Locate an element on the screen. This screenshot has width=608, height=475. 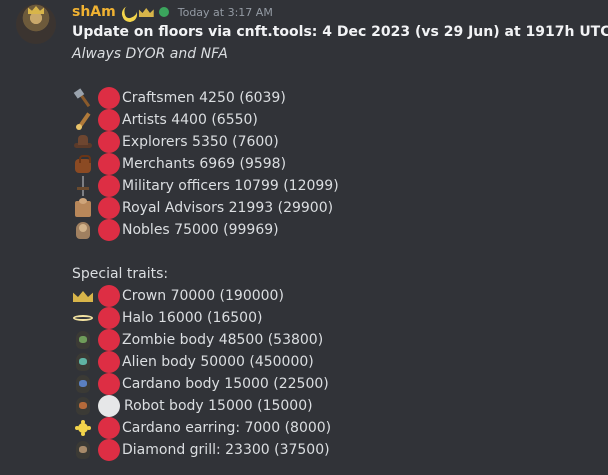
trait-label: Robot body 15000 (15000) is located at coordinates (218, 406).